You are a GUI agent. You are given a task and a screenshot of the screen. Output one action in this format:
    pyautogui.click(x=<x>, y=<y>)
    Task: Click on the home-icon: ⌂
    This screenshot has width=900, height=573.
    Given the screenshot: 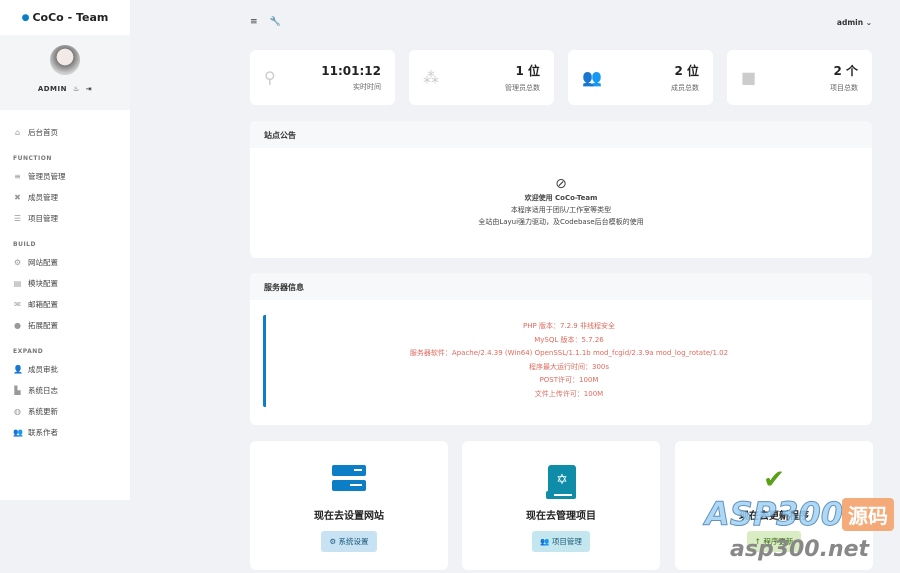 What is the action you would take?
    pyautogui.click(x=17, y=132)
    